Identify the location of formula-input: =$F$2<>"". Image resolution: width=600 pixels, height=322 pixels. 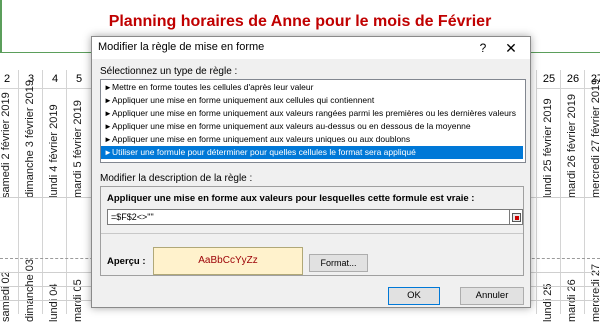
(308, 217).